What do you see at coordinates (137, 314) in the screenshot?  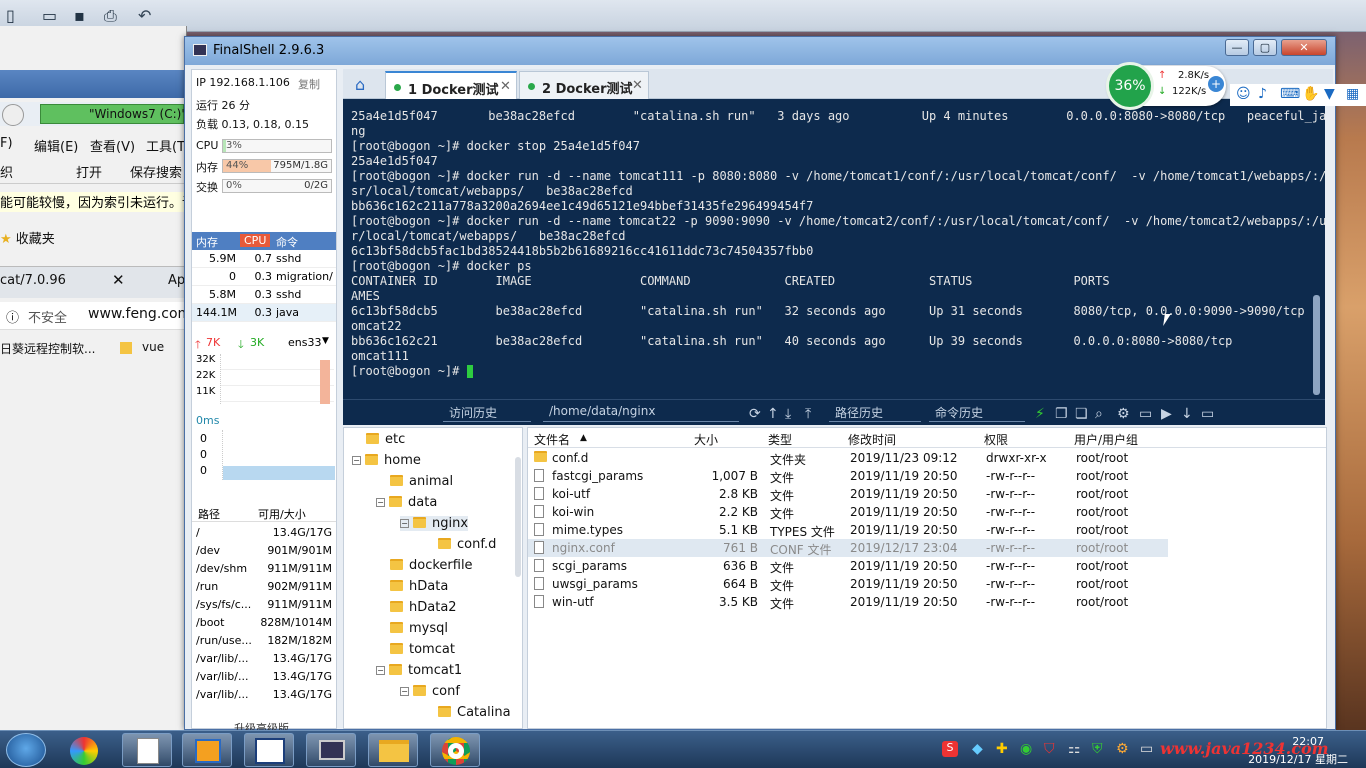 I see `url-text: www.feng.com` at bounding box center [137, 314].